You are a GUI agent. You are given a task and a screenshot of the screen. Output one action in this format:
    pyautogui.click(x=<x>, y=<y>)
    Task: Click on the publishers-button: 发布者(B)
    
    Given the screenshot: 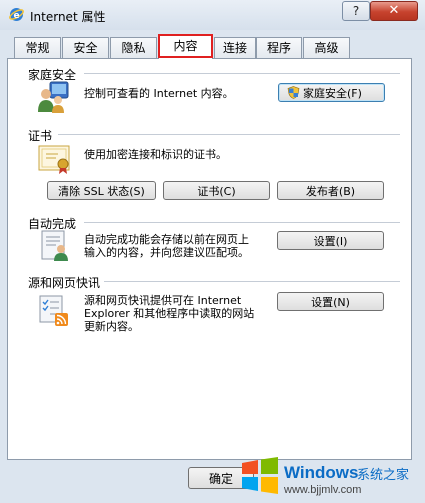 What is the action you would take?
    pyautogui.click(x=330, y=190)
    